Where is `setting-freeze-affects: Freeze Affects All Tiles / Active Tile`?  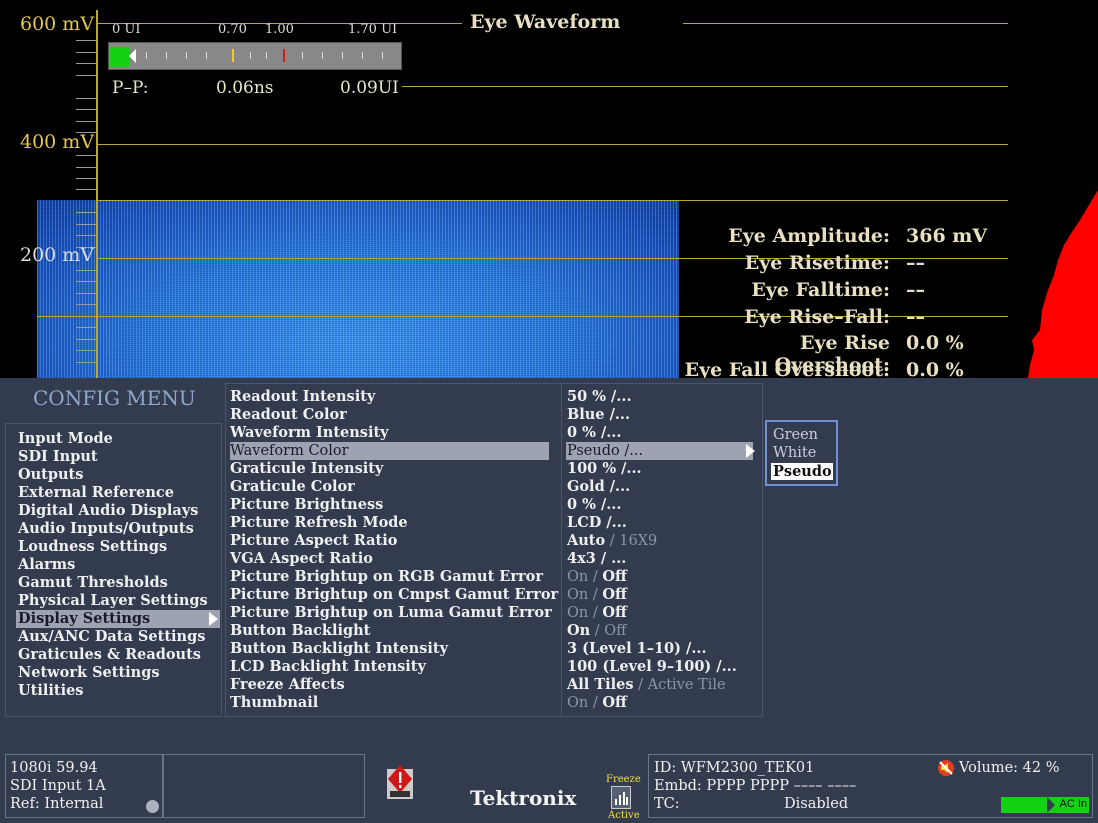 setting-freeze-affects: Freeze Affects All Tiles / Active Tile is located at coordinates (490, 685).